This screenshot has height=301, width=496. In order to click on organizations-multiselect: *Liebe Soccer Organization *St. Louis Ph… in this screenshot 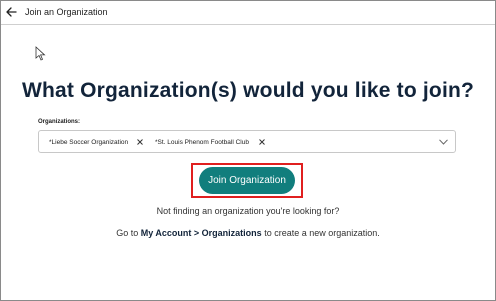, I will do `click(247, 141)`.